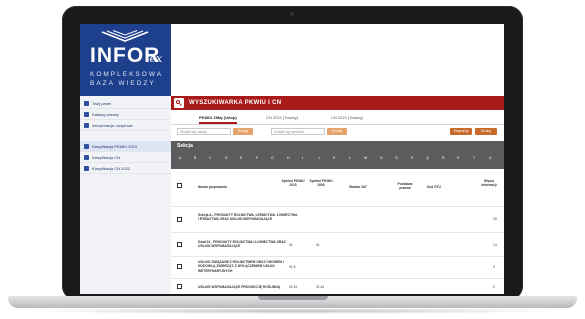 The width and height of the screenshot is (585, 319). I want to click on sidebar-item-label: Klasyfikacja PKWiU 2015, so click(115, 146).